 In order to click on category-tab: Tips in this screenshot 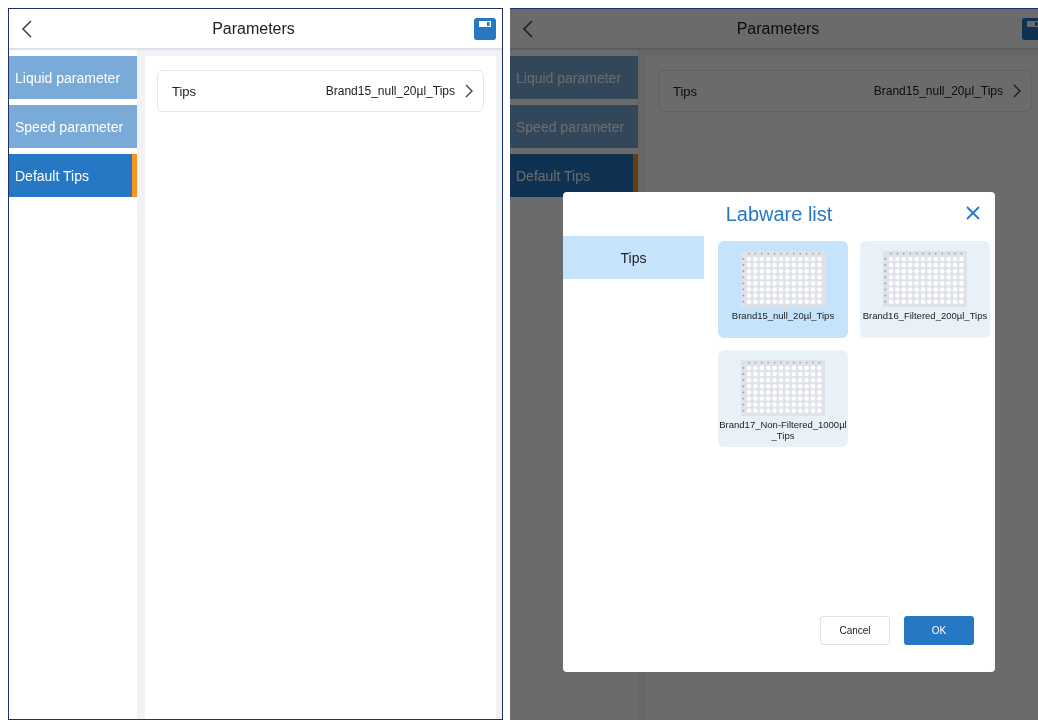, I will do `click(633, 257)`.